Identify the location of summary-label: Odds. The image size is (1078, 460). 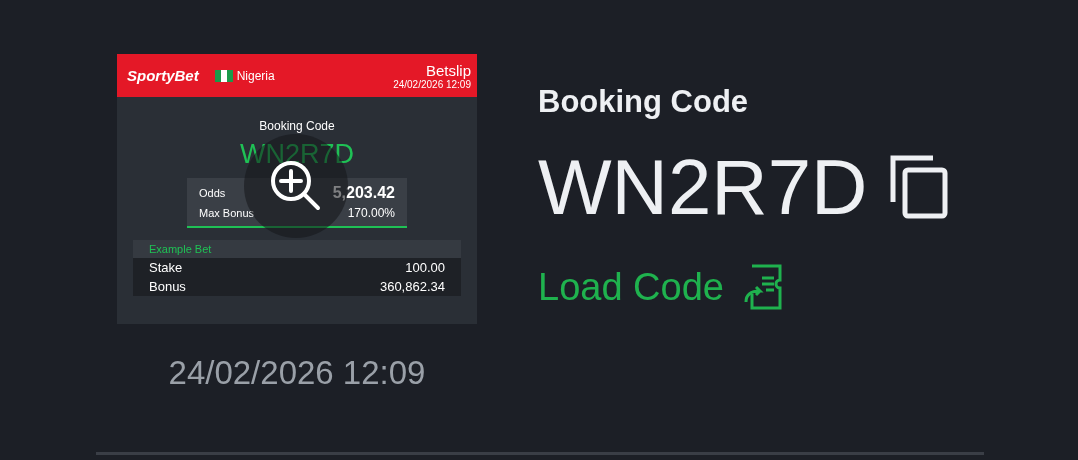
(212, 193).